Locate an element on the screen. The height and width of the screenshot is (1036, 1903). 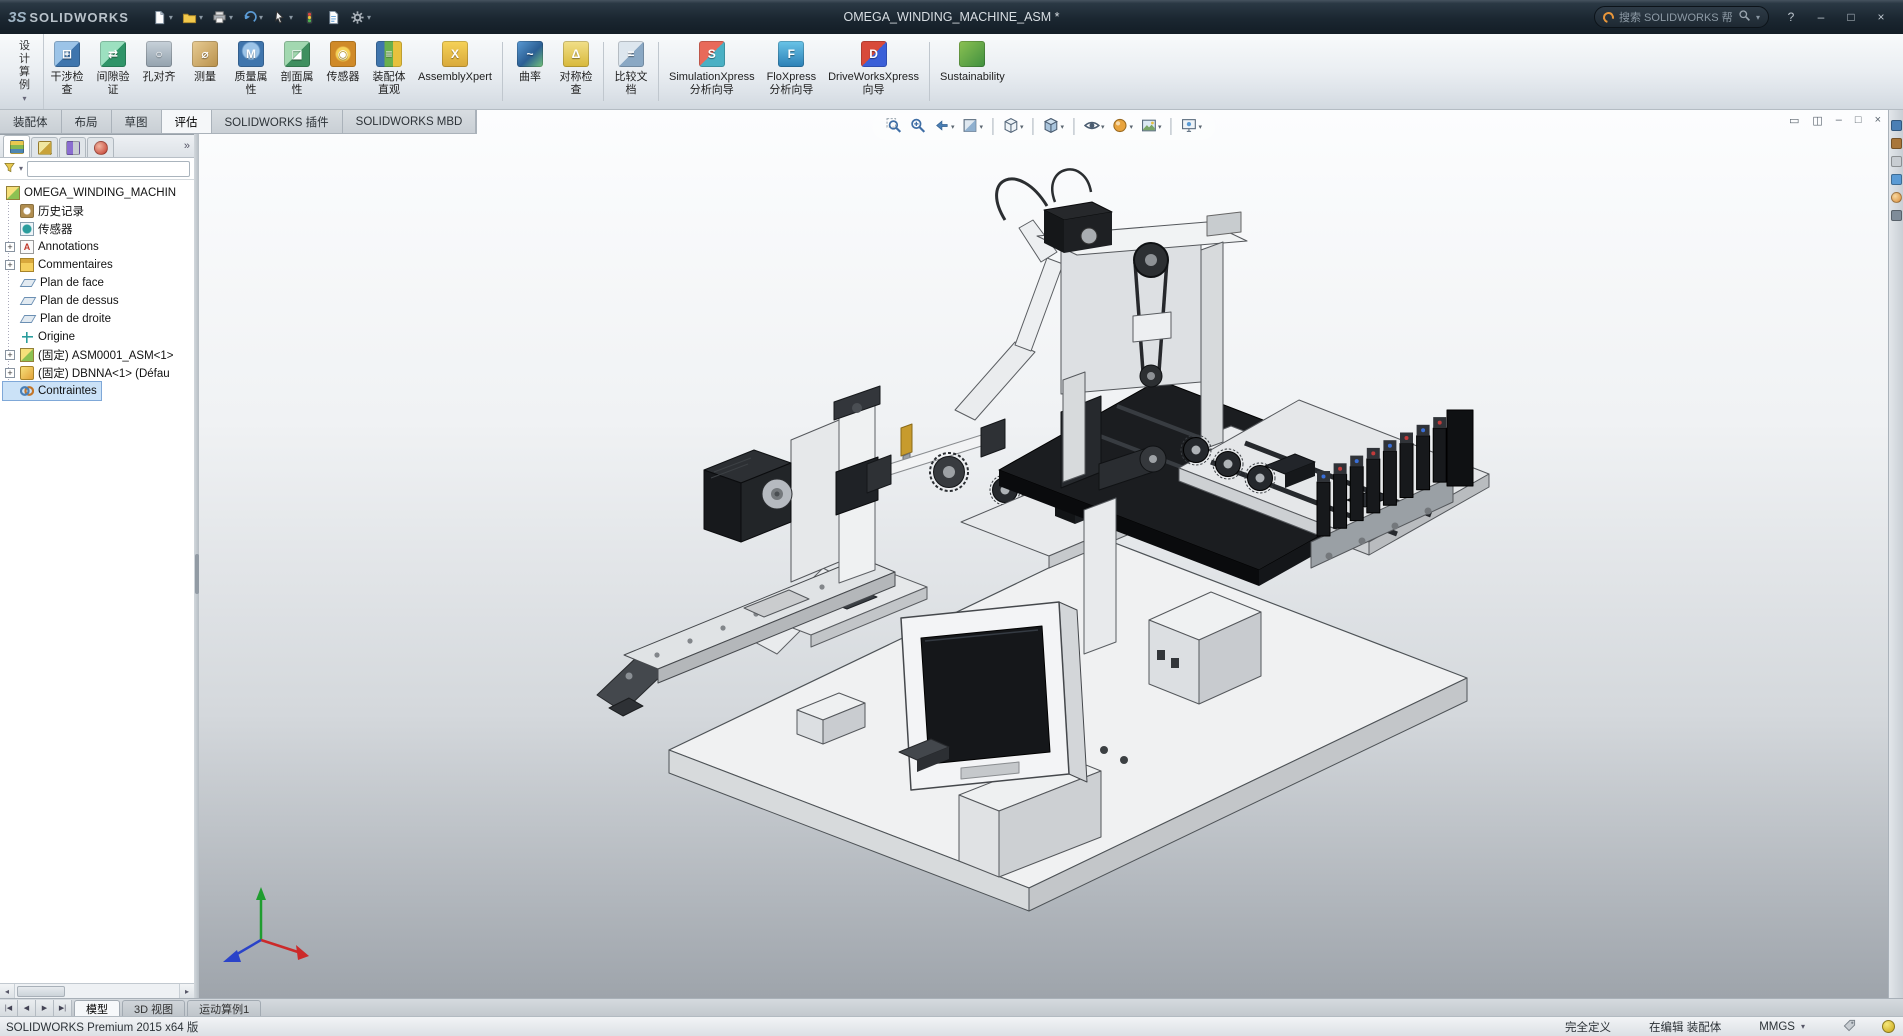
search-caret-icon: ▾ is located at coordinates (1758, 17).